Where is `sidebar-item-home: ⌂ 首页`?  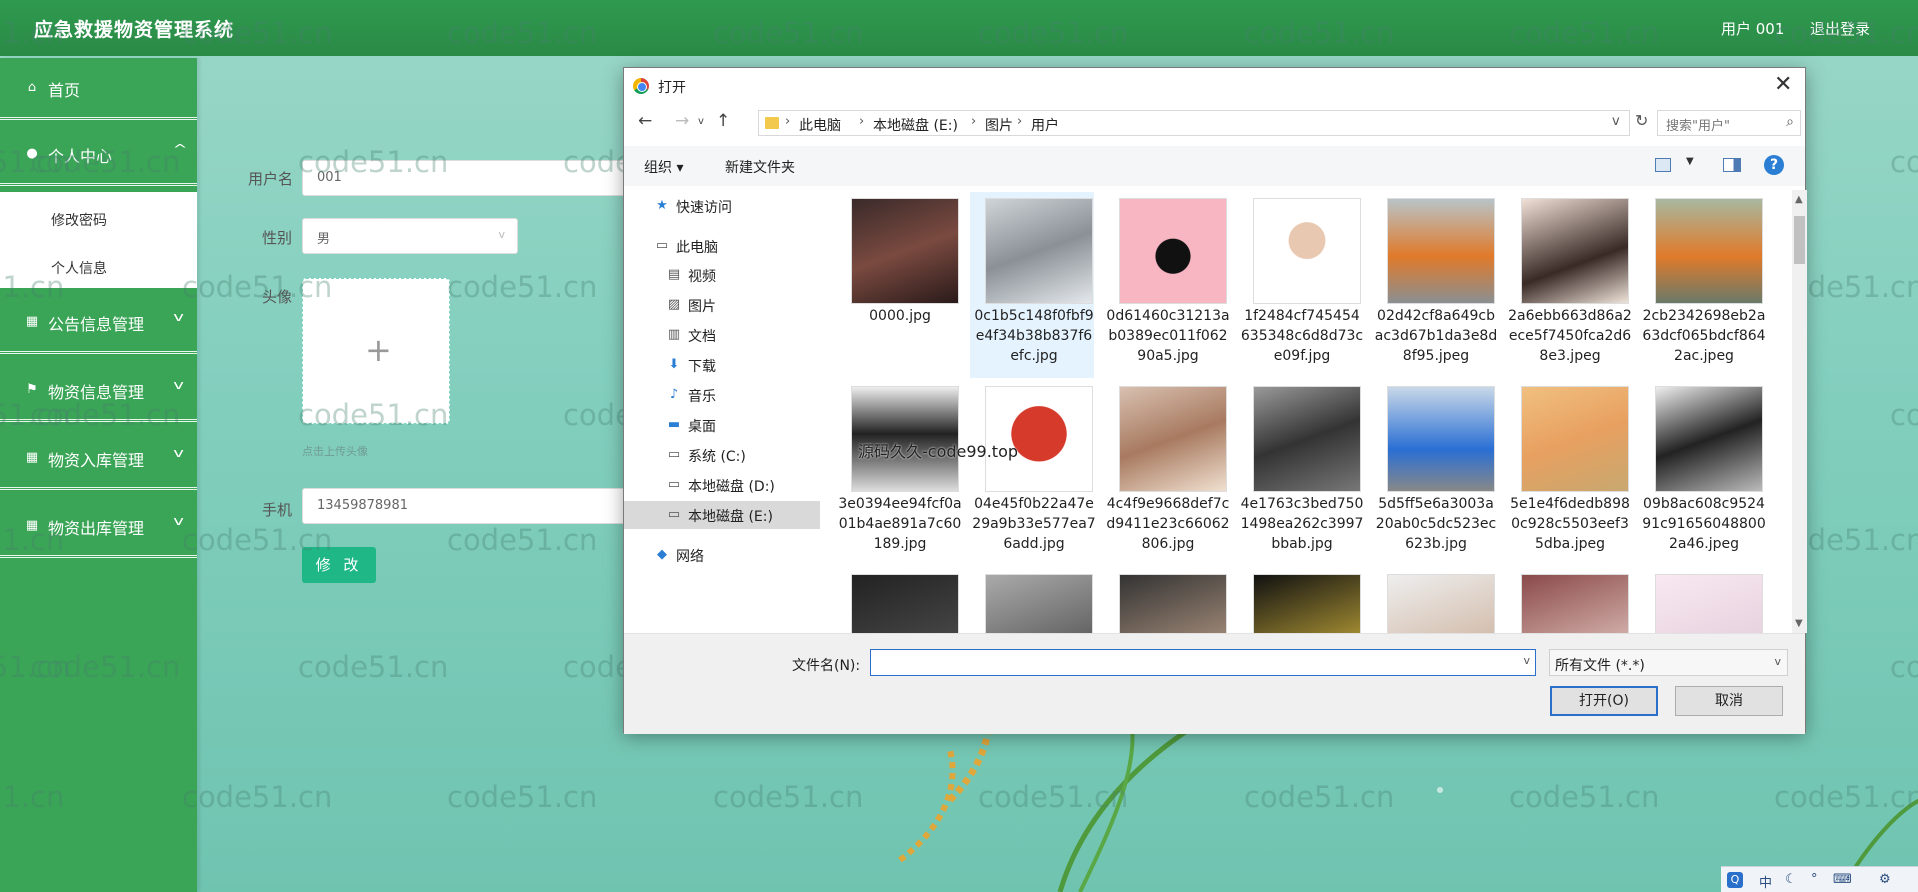 sidebar-item-home: ⌂ 首页 is located at coordinates (98, 89).